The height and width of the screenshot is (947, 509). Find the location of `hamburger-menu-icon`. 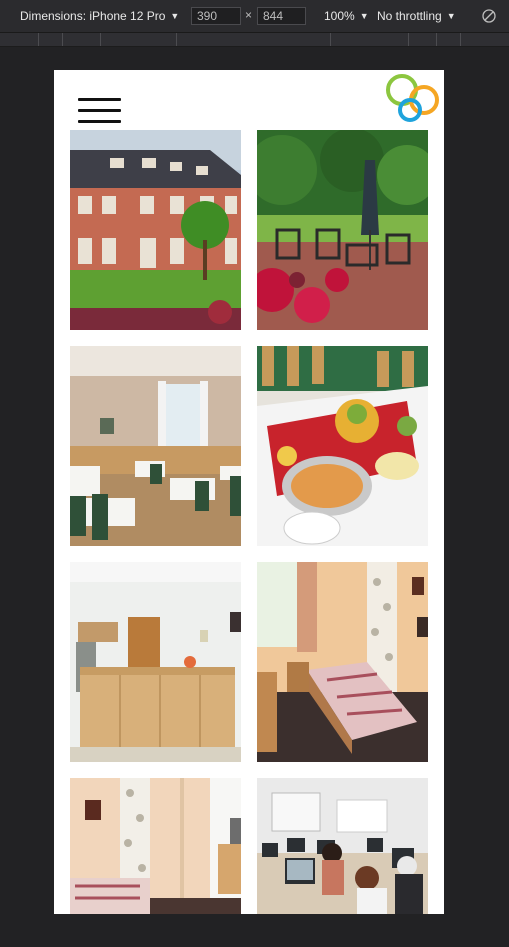

hamburger-menu-icon is located at coordinates (99, 111).